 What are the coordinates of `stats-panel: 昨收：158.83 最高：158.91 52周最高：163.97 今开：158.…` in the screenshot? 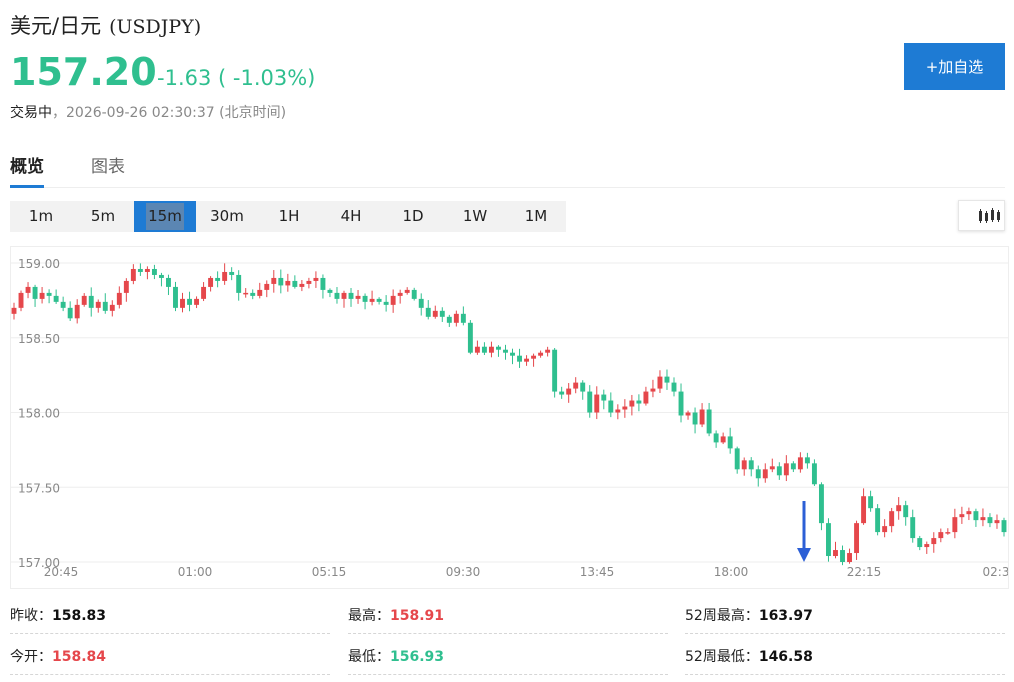 It's located at (507, 641).